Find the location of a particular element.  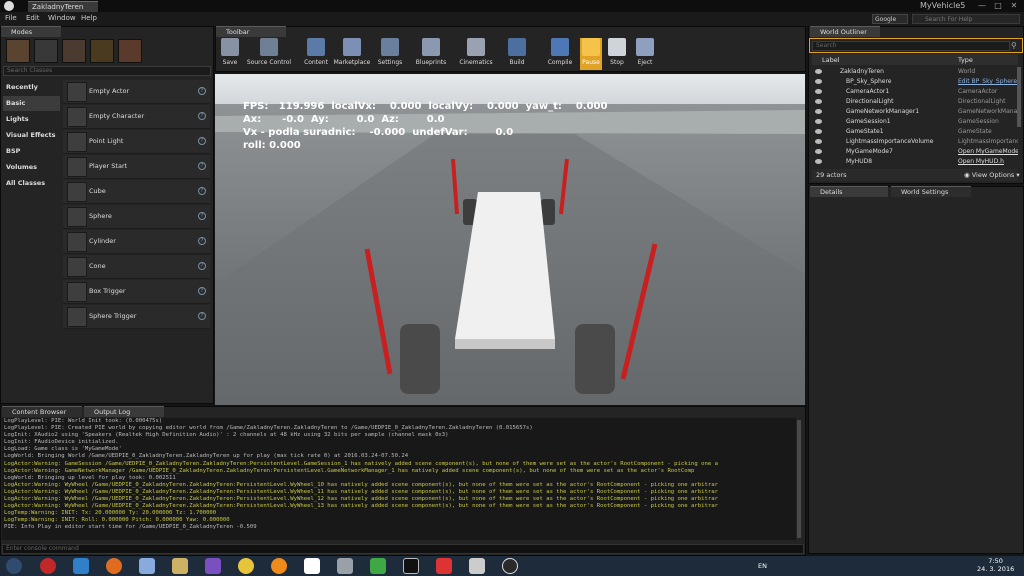

compile-button: Compile is located at coordinates (560, 54).